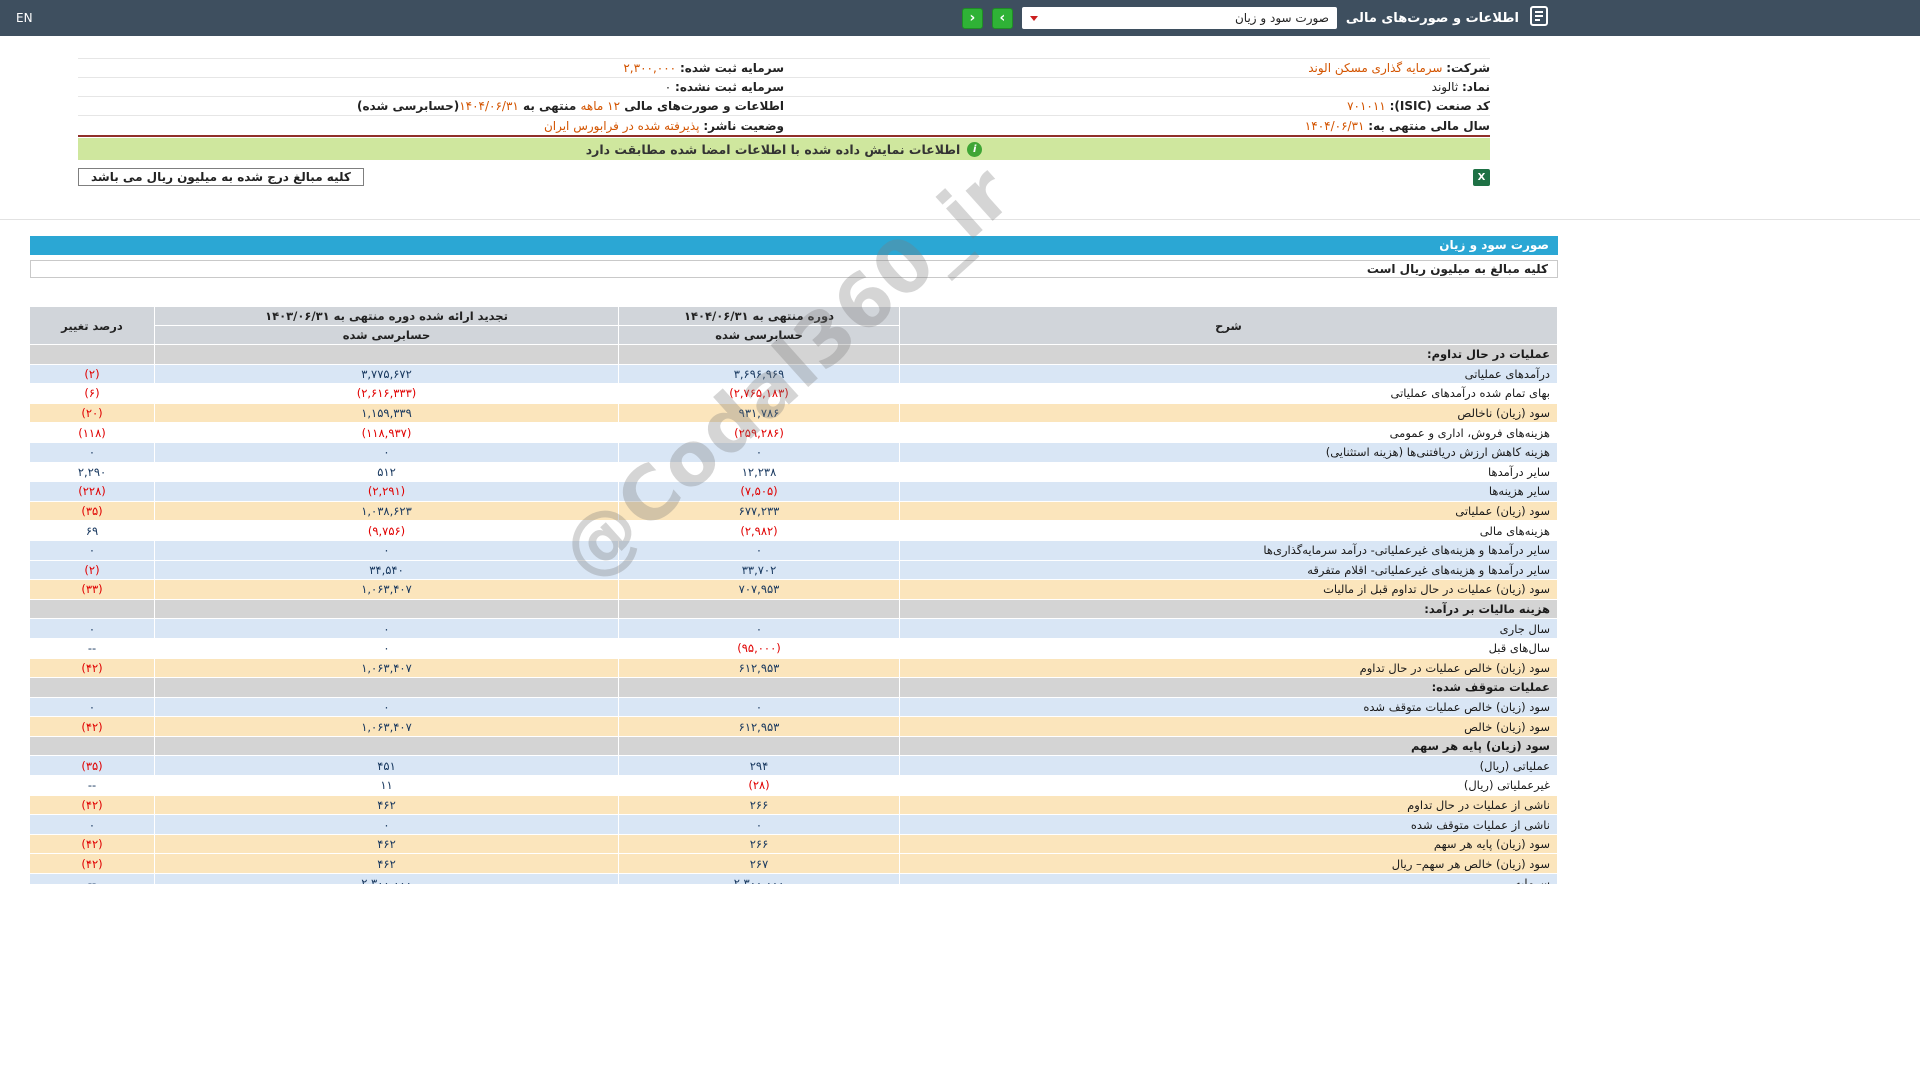 Image resolution: width=1920 pixels, height=1080 pixels. I want to click on row-prior-value: (۱۱۸,۹۳۷), so click(386, 432).